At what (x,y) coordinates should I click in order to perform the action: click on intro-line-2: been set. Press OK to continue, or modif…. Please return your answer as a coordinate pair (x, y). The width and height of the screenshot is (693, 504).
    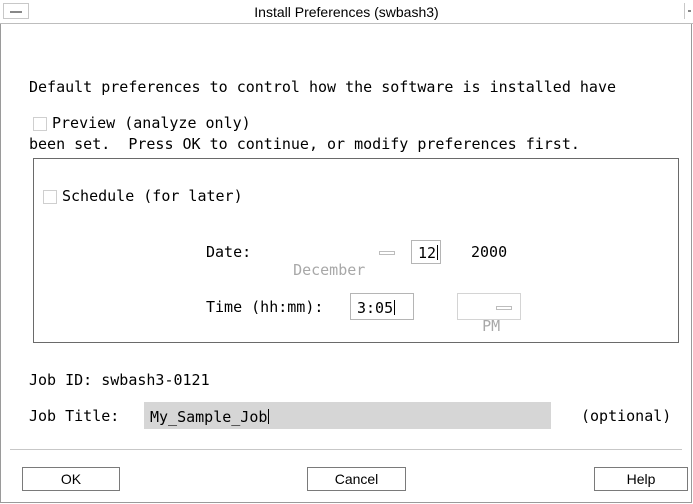
    Looking at the image, I should click on (304, 144).